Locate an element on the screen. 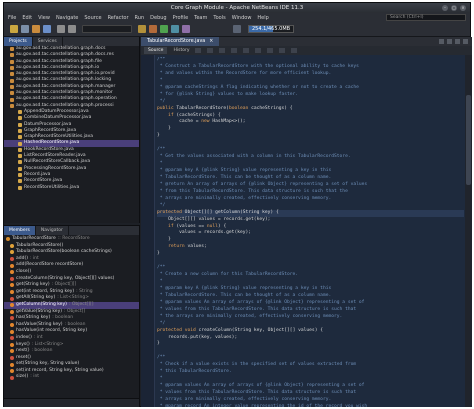 The image size is (474, 409). menu-item-navigate: Navigate is located at coordinates (67, 18).